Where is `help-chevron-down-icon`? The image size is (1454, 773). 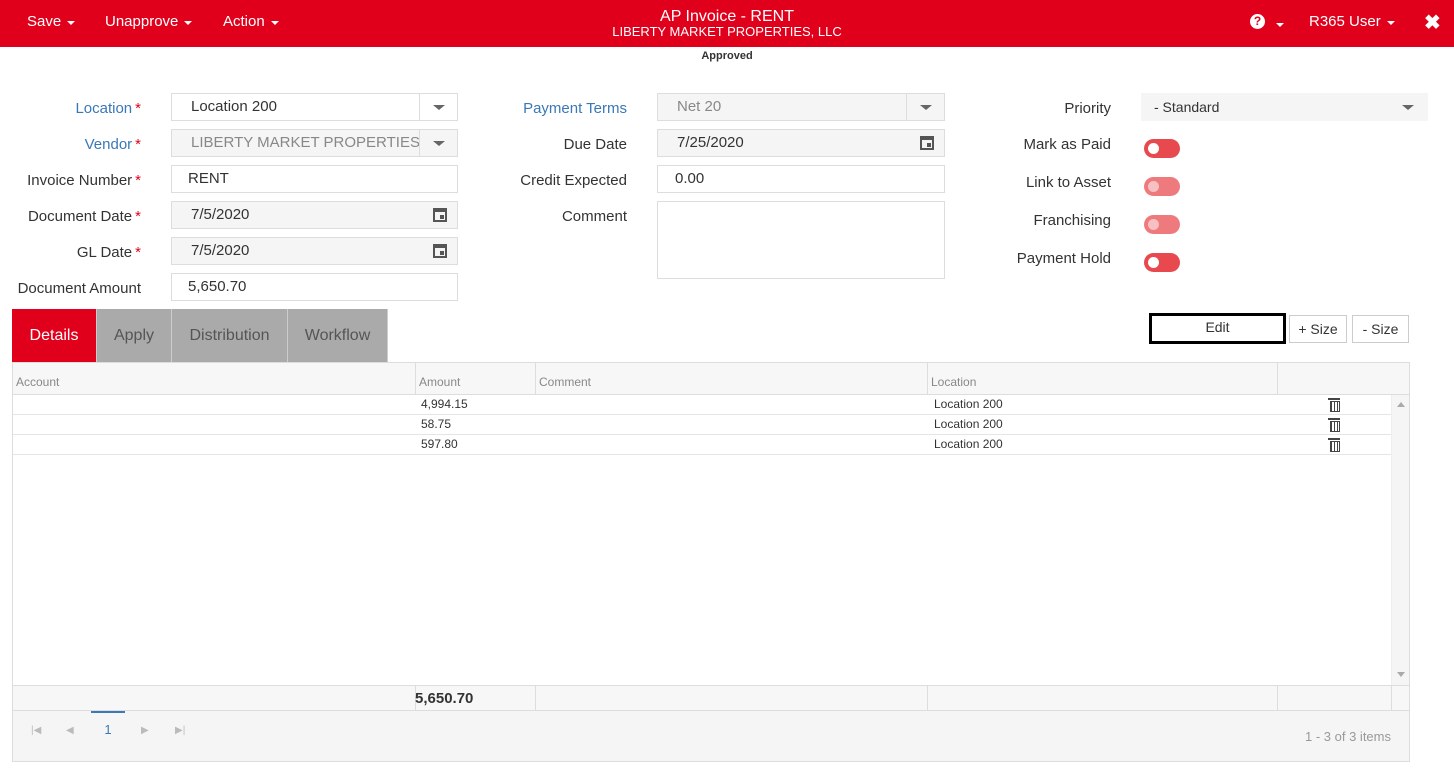 help-chevron-down-icon is located at coordinates (1280, 25).